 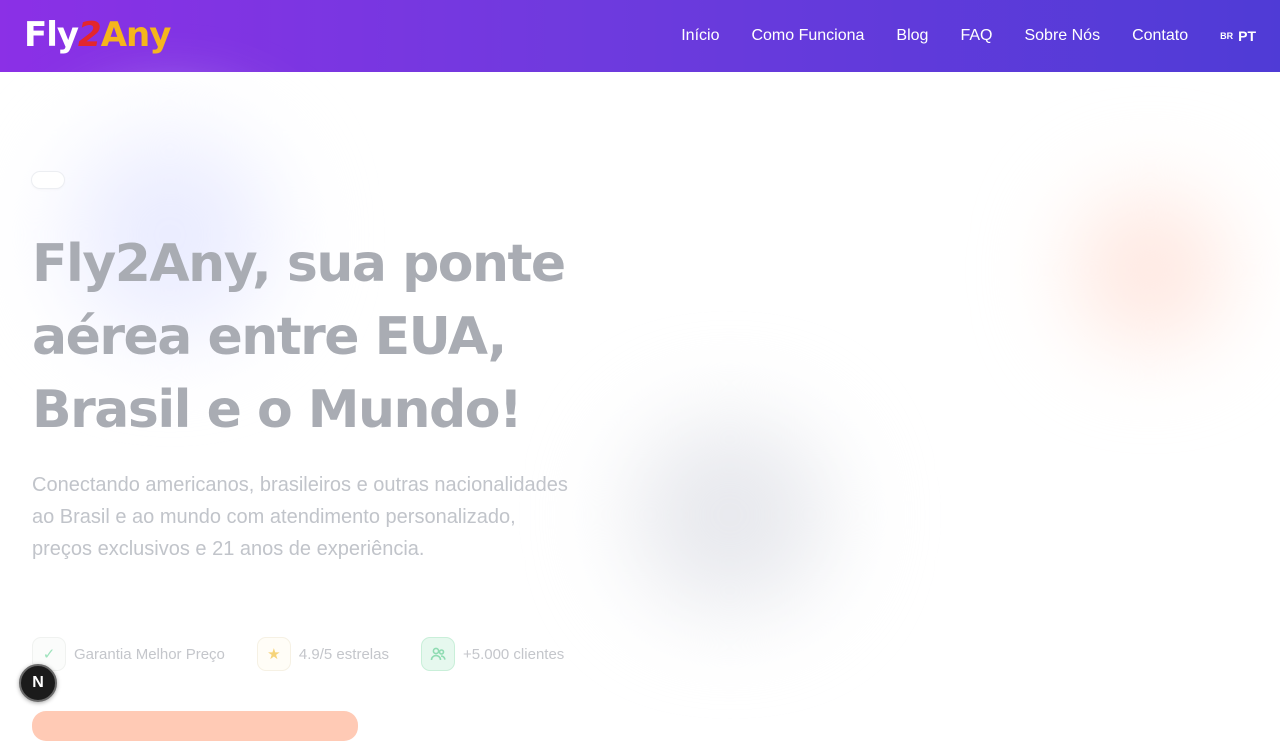 What do you see at coordinates (1160, 36) in the screenshot?
I see `nav-link-contato: Contato` at bounding box center [1160, 36].